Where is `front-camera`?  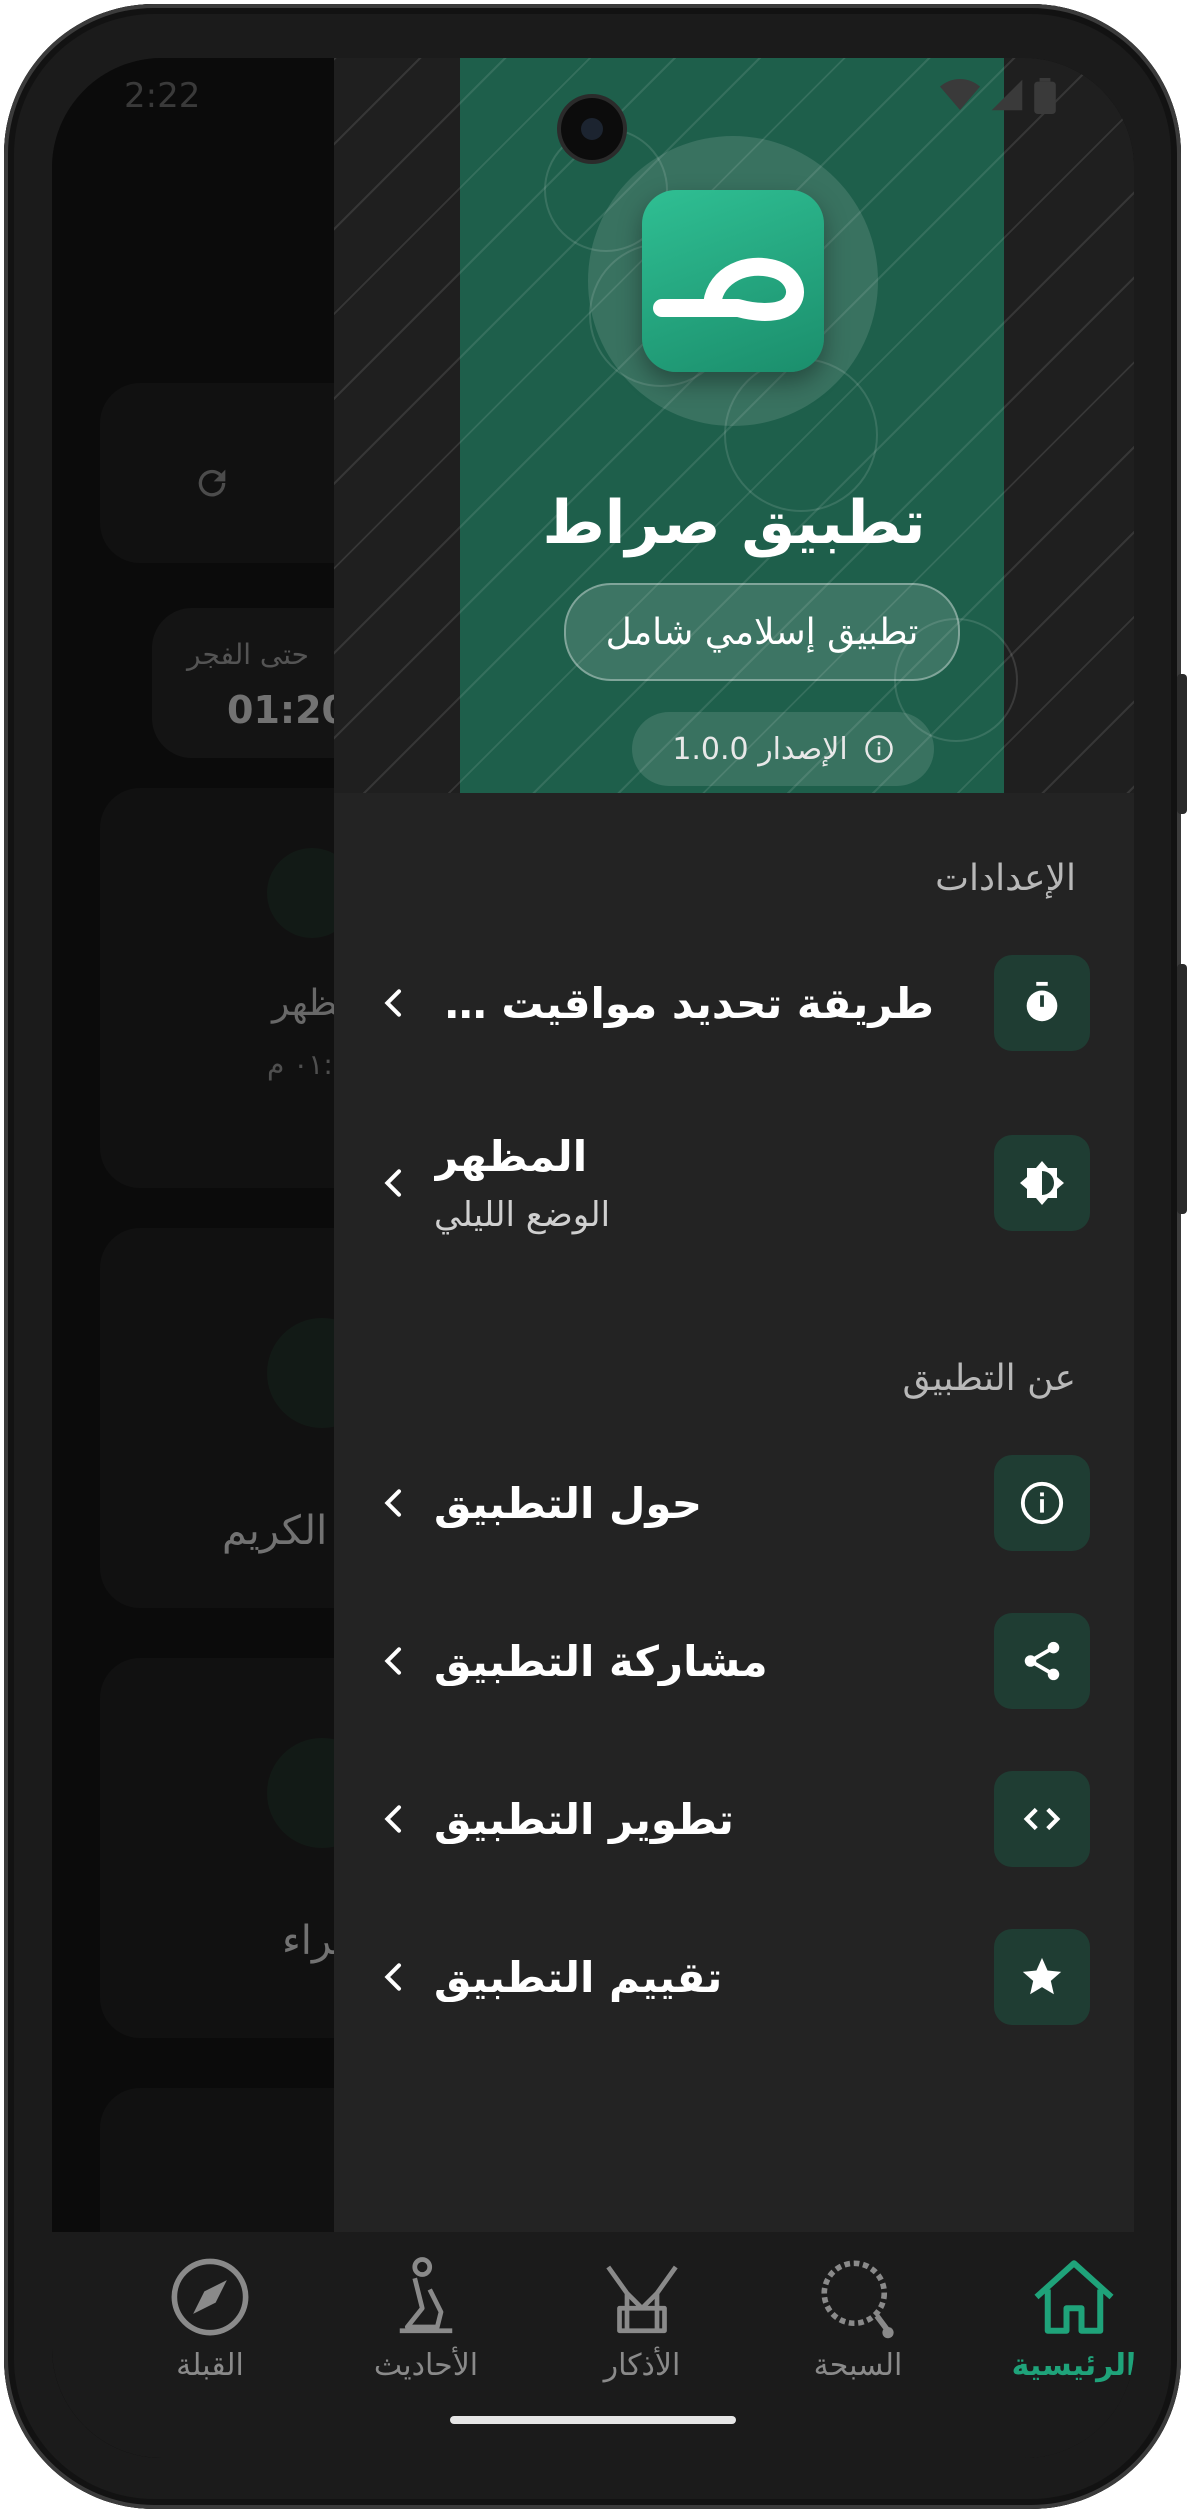 front-camera is located at coordinates (592, 129).